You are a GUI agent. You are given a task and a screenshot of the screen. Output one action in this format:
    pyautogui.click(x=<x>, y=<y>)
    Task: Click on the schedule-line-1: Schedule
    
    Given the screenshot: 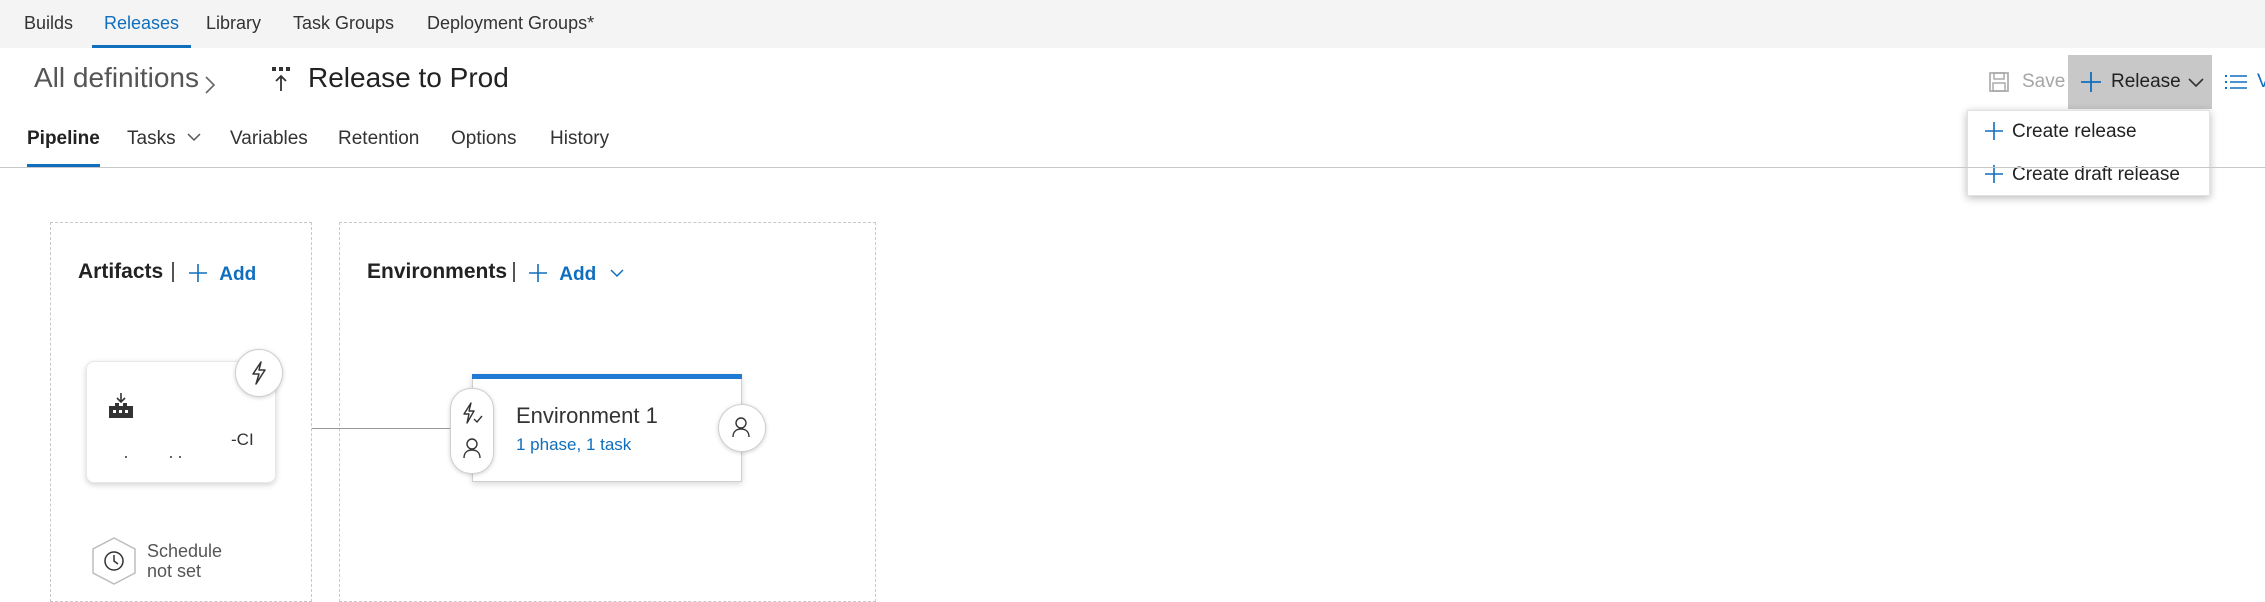 What is the action you would take?
    pyautogui.click(x=185, y=551)
    